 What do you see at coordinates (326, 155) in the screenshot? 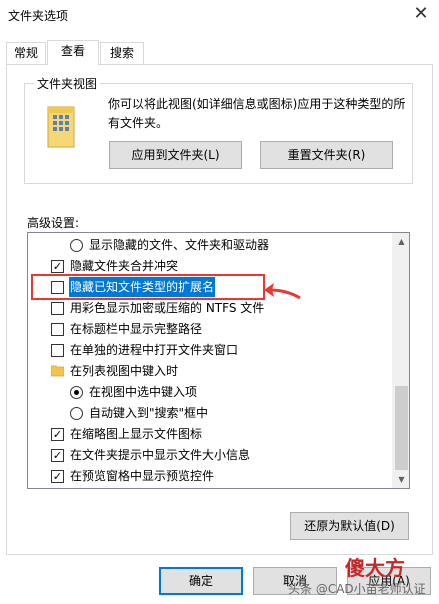
I see `reset-folders-button: 重置文件夹(R)` at bounding box center [326, 155].